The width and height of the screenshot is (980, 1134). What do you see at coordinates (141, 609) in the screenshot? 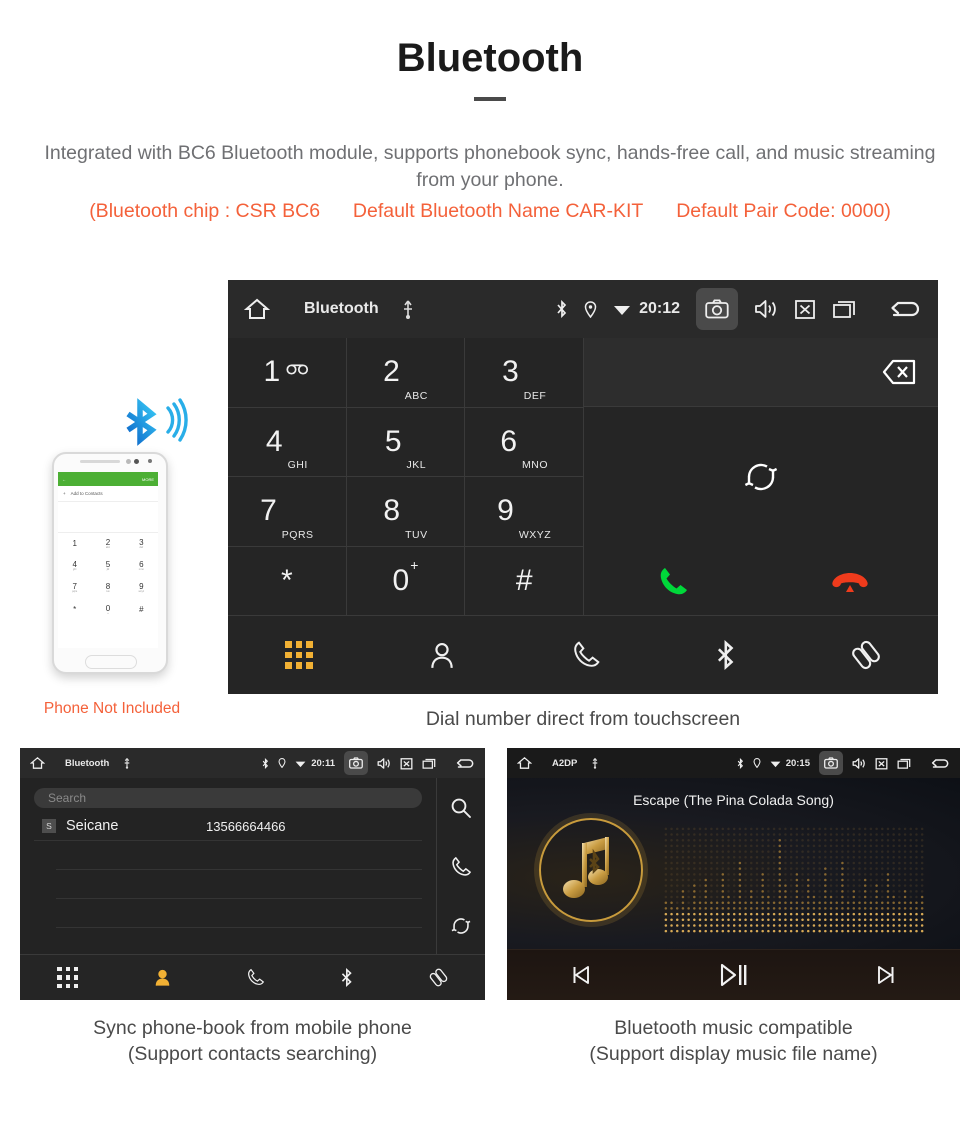
I see `phone-key-digit: #` at bounding box center [141, 609].